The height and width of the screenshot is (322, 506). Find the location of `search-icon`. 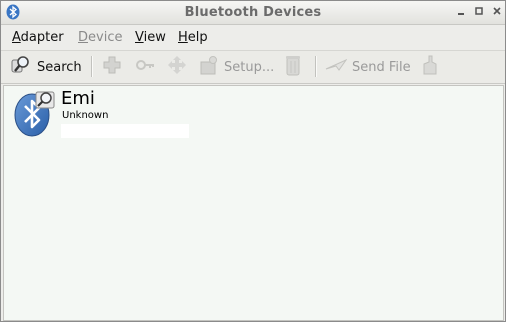

search-icon is located at coordinates (21, 67).